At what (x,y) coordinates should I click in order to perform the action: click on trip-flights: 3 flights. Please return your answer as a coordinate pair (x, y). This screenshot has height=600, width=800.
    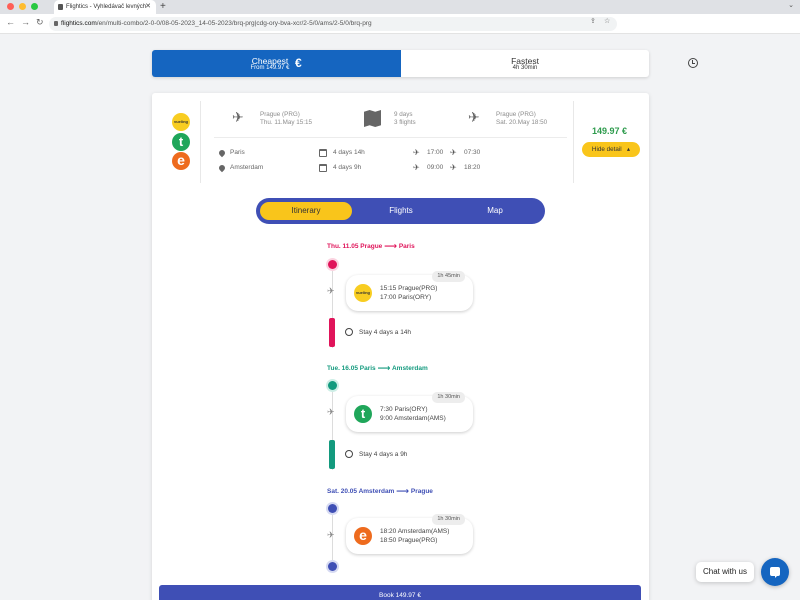
    Looking at the image, I should click on (405, 122).